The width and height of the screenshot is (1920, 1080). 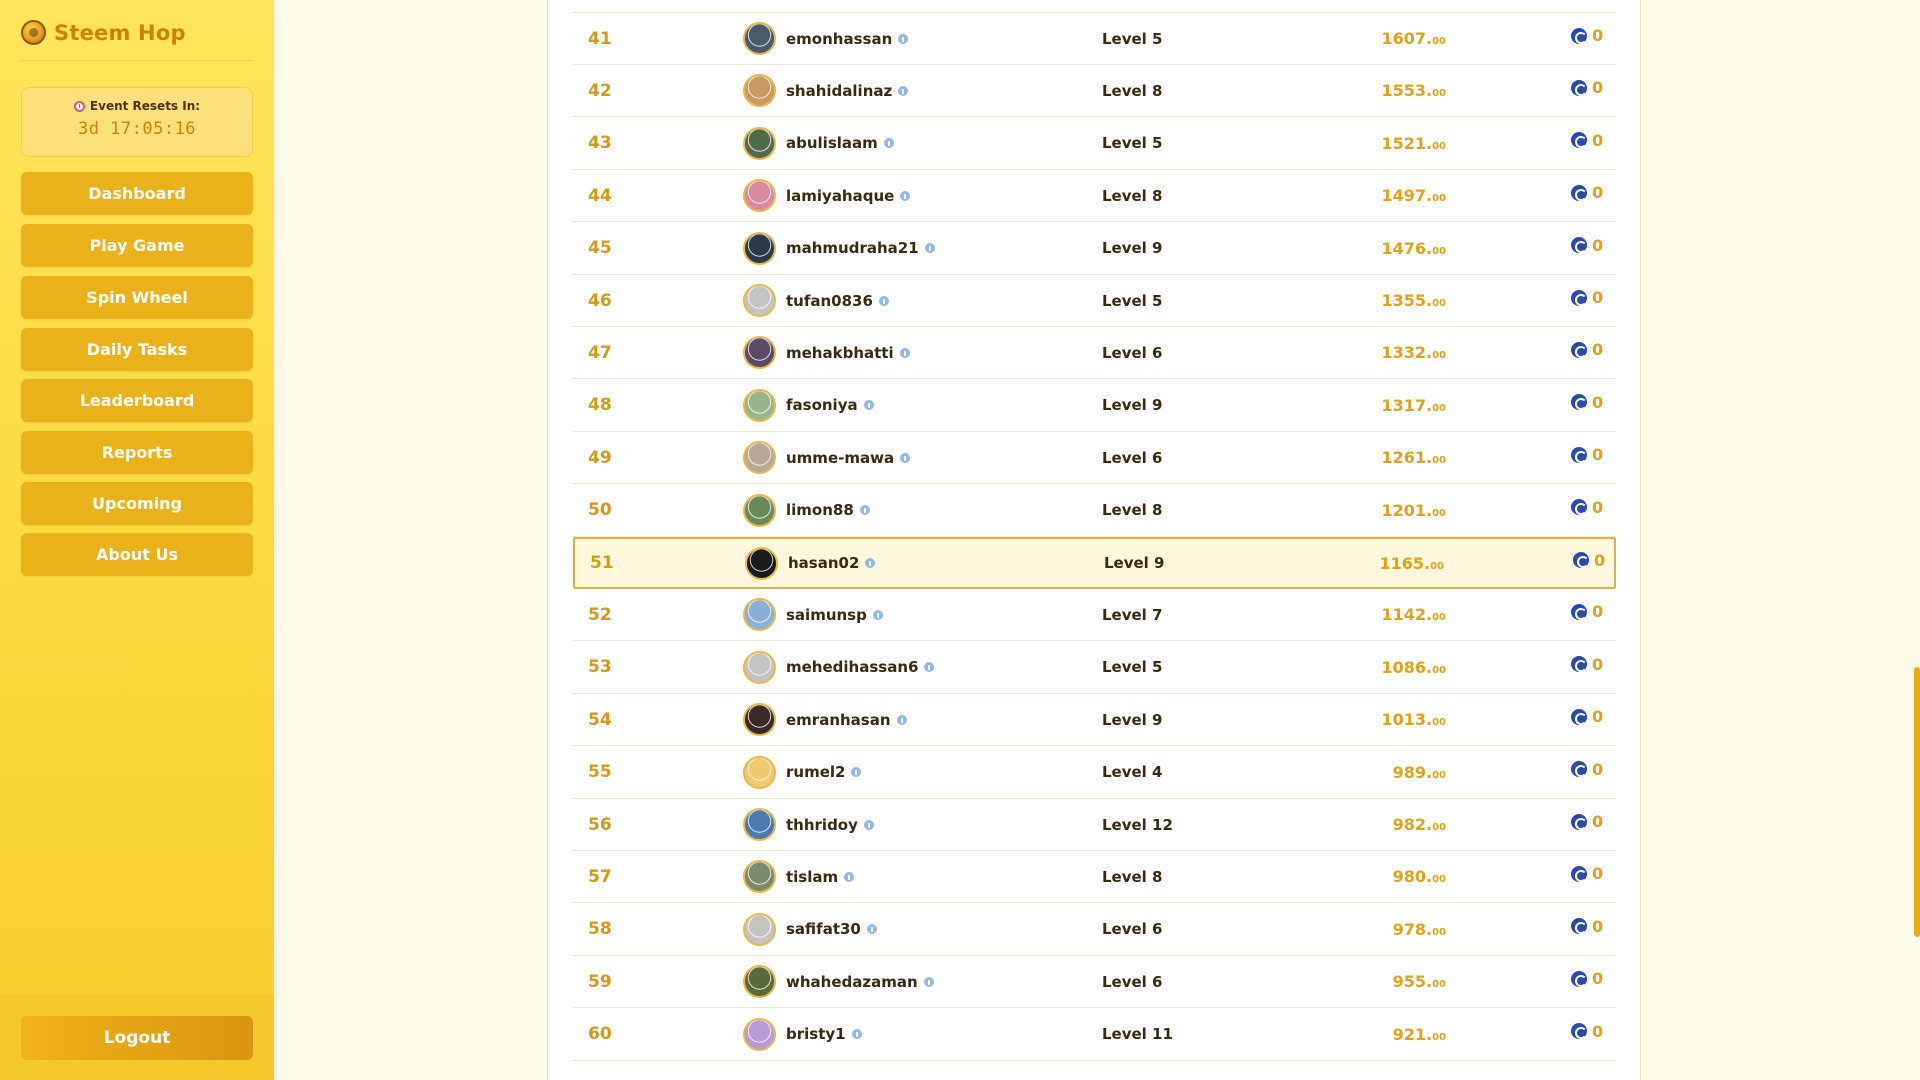 What do you see at coordinates (824, 772) in the screenshot?
I see `username-link: rumel2` at bounding box center [824, 772].